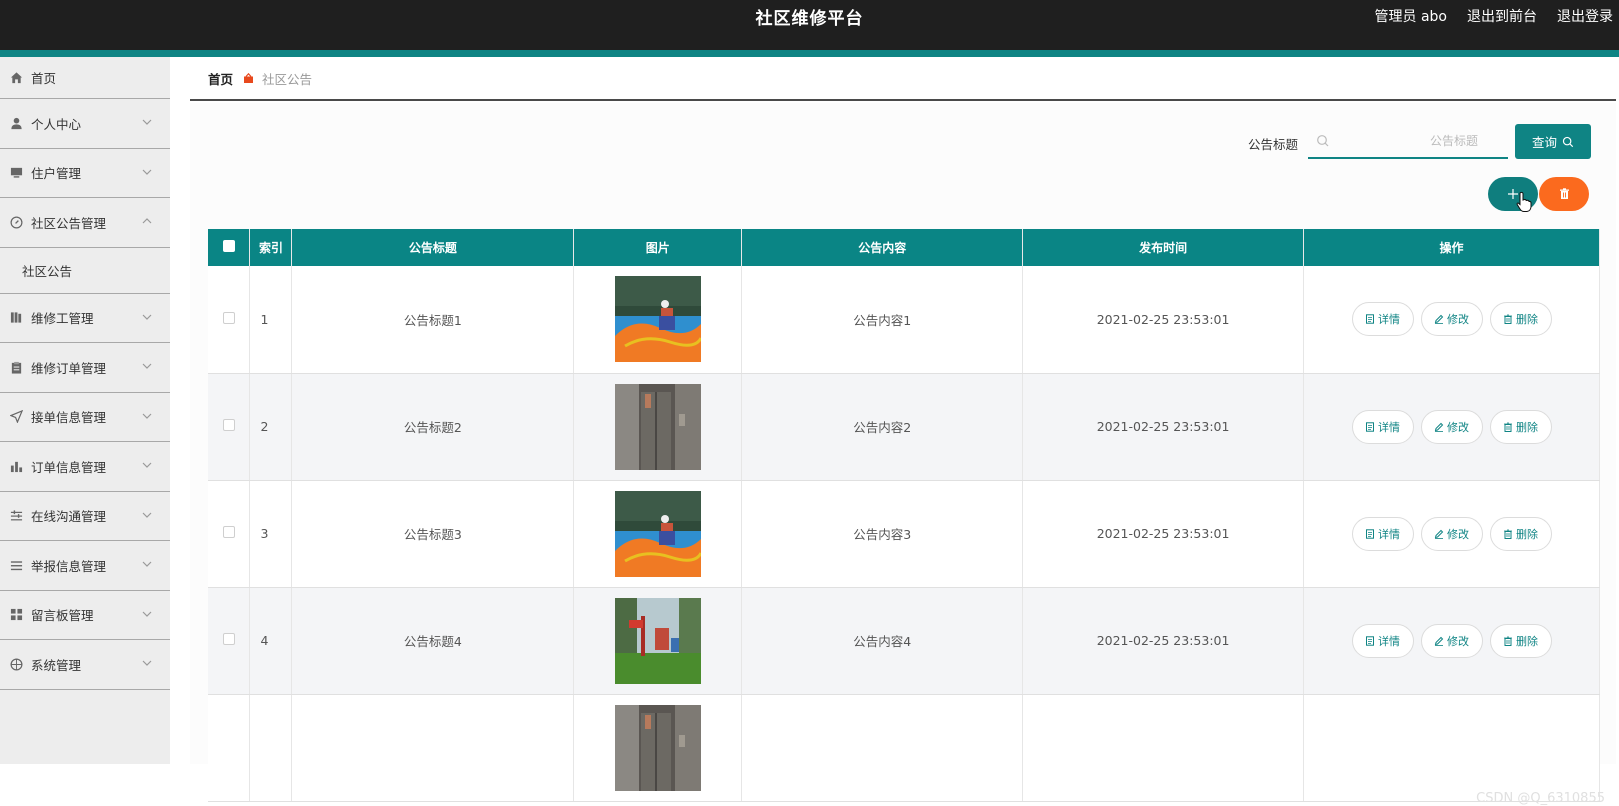  I want to click on monitor-icon, so click(16, 173).